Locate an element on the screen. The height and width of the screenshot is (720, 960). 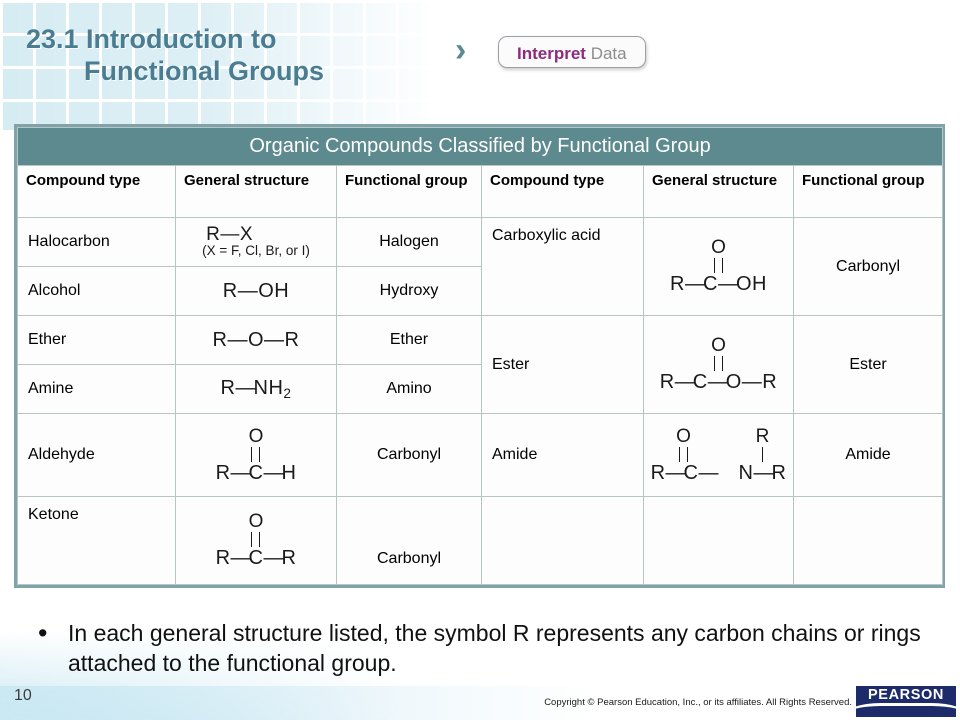
structure-amine: R—NH2 is located at coordinates (256, 389).